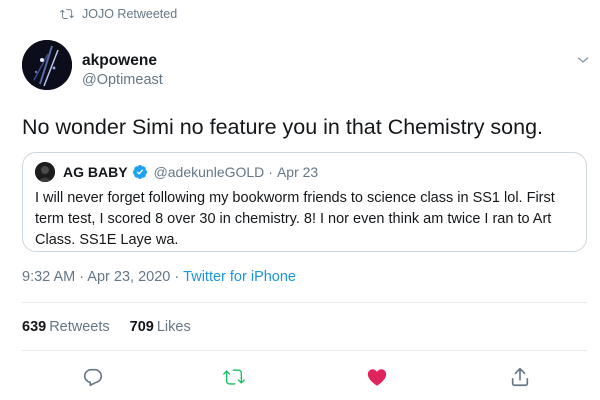  I want to click on retweets-stat: 639 Retweets, so click(66, 327).